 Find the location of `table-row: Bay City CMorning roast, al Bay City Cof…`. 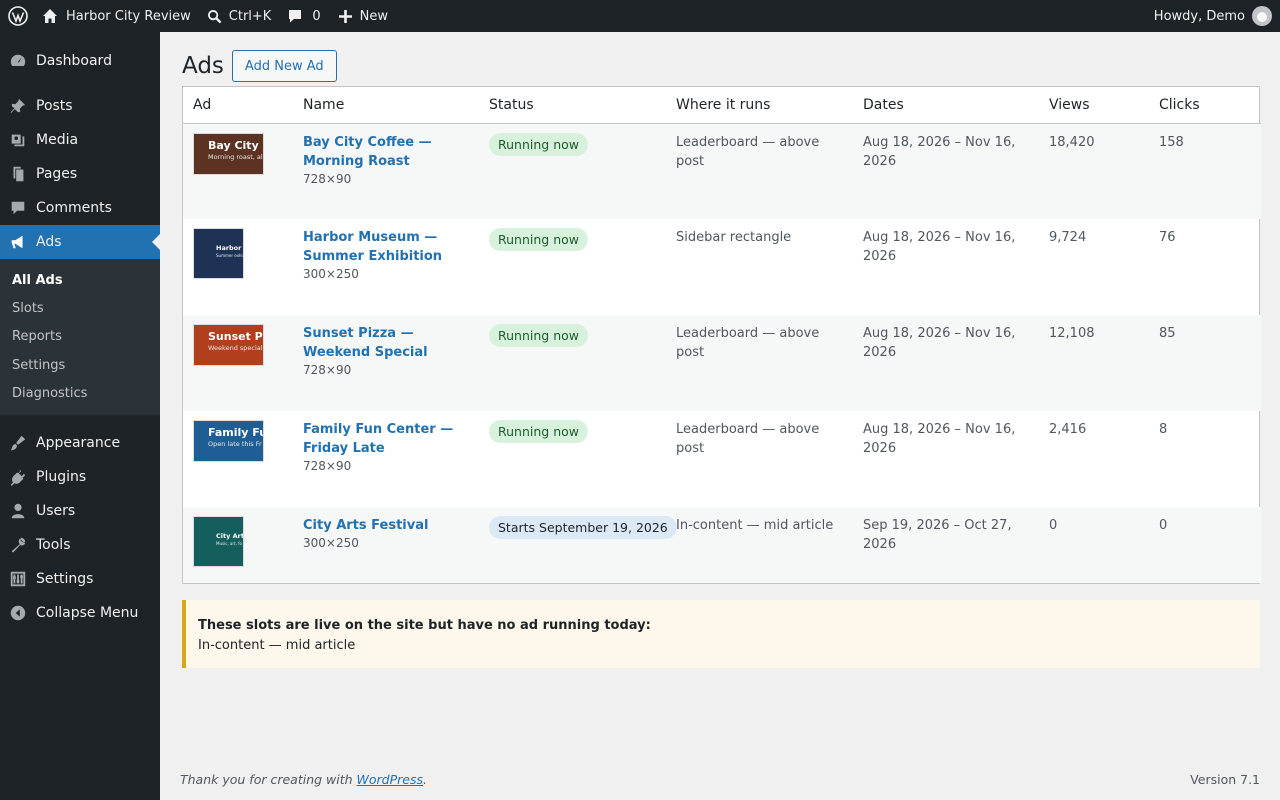

table-row: Bay City CMorning roast, al Bay City Cof… is located at coordinates (722, 171).